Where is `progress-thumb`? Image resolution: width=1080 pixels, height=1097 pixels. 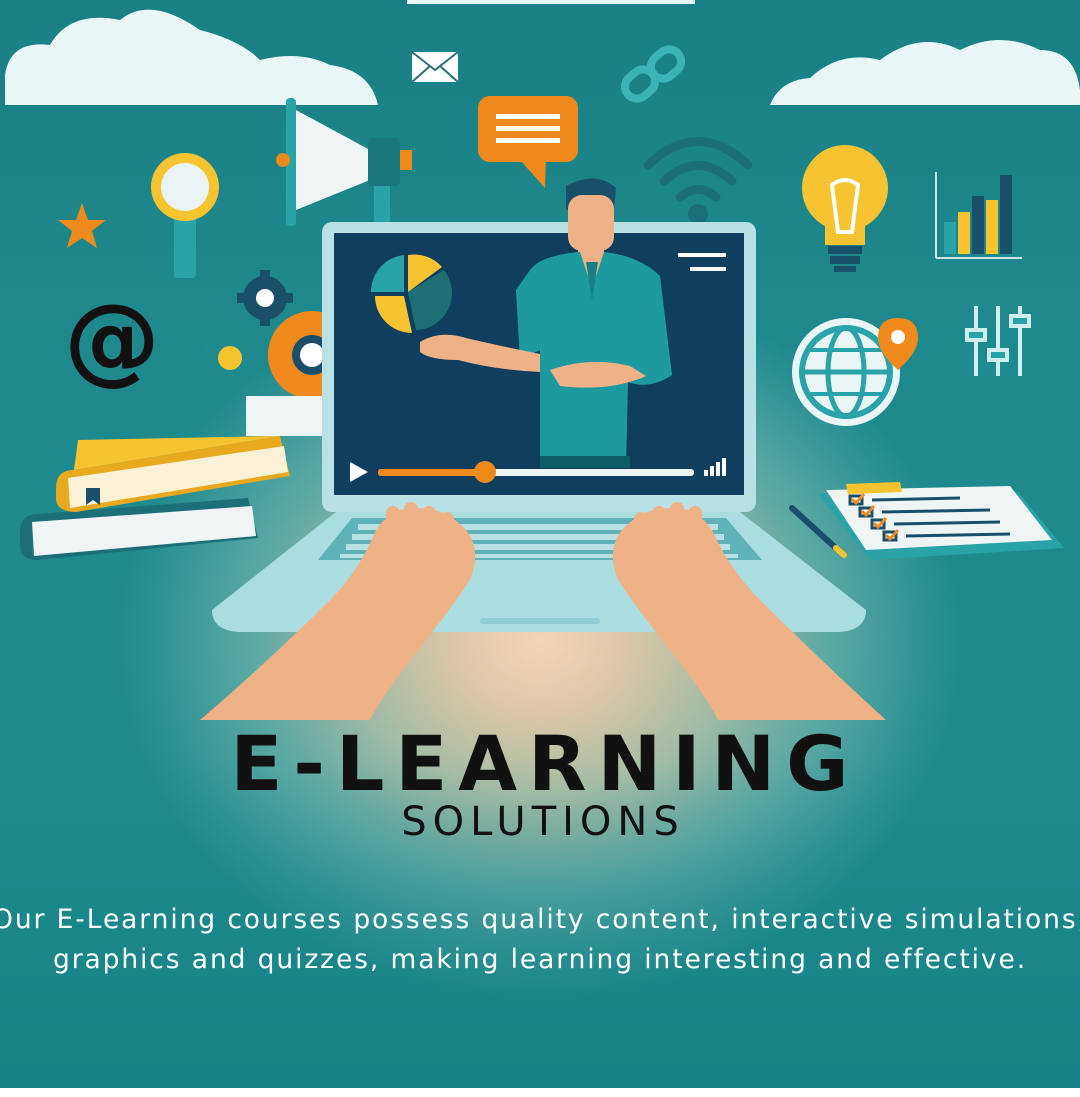 progress-thumb is located at coordinates (485, 472).